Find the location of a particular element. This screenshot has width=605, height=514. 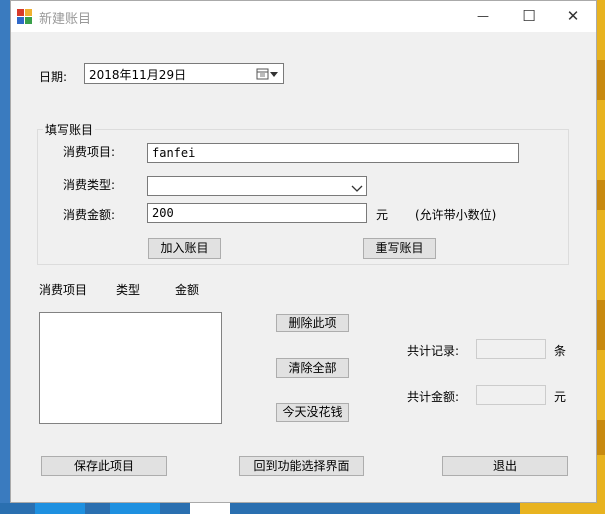

desktop-background-left is located at coordinates (5, 257).